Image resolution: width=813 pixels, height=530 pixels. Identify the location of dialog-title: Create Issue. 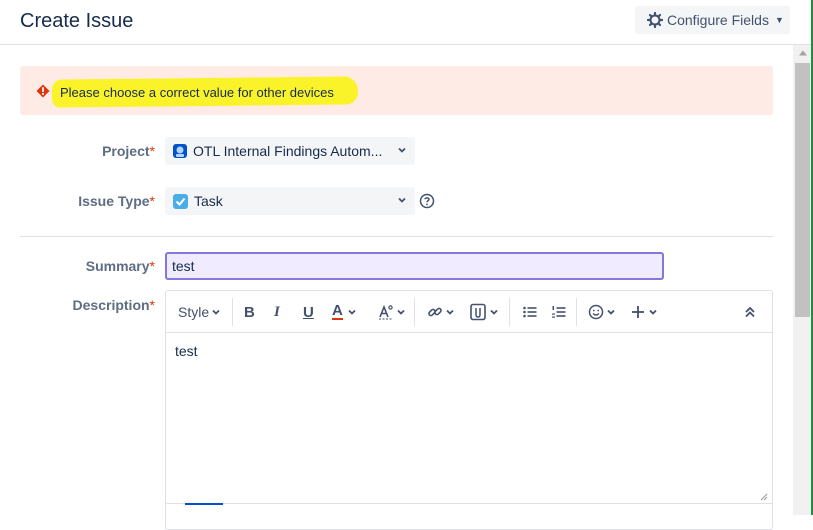
(77, 21).